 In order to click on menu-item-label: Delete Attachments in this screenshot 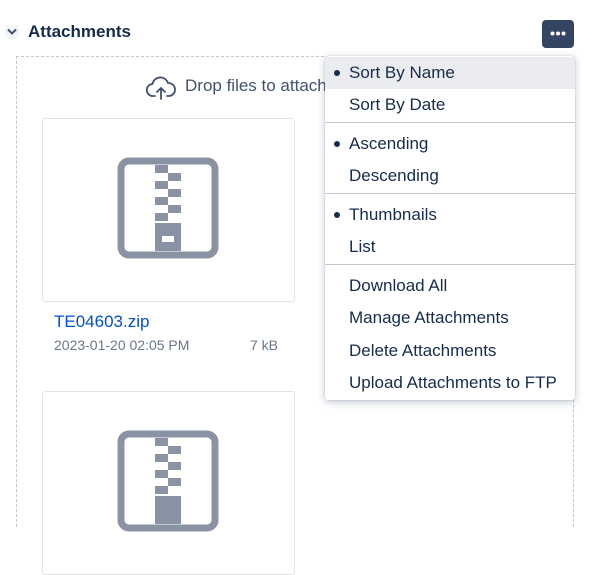, I will do `click(423, 350)`.